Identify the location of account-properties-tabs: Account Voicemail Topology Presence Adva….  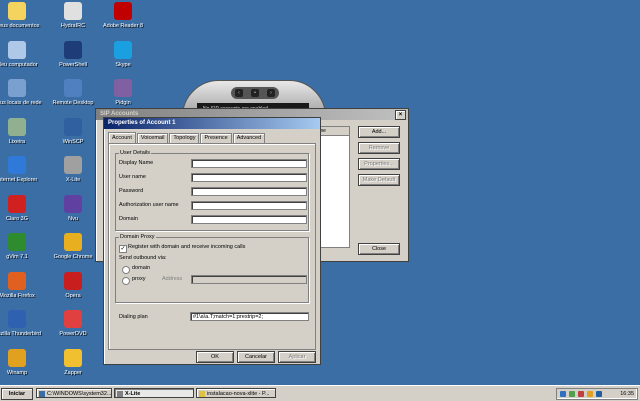
(187, 137).